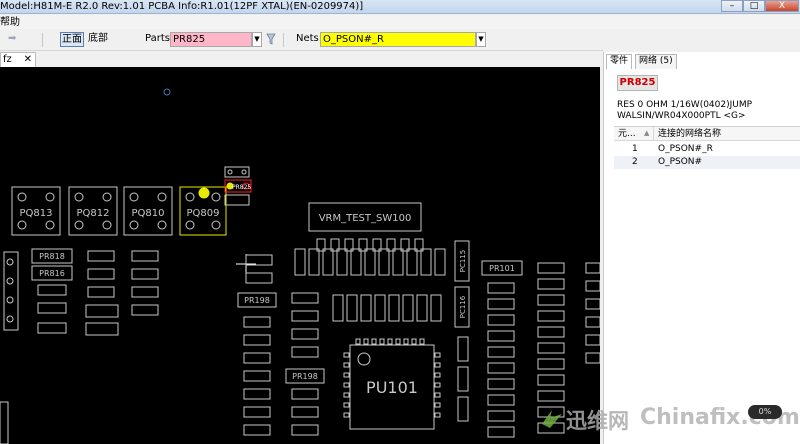 The height and width of the screenshot is (444, 800). Describe the element at coordinates (309, 38) in the screenshot. I see `nets-label: Nets:` at that location.